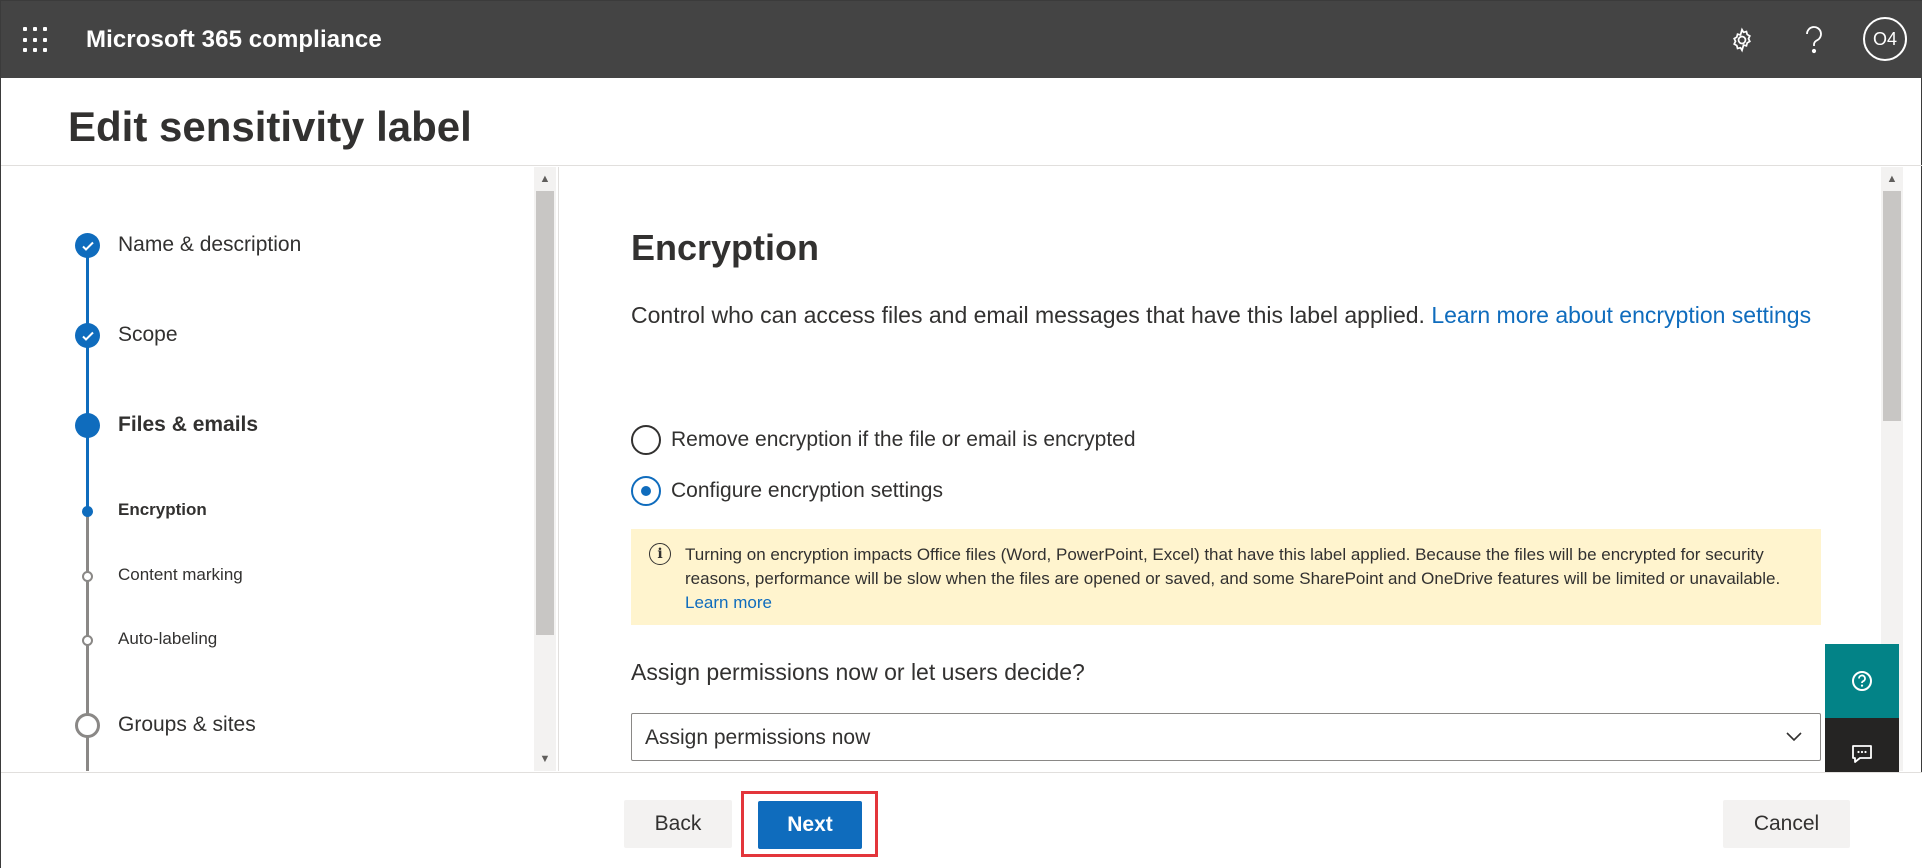 This screenshot has width=1922, height=868. I want to click on step-label: Groups & sites, so click(187, 724).